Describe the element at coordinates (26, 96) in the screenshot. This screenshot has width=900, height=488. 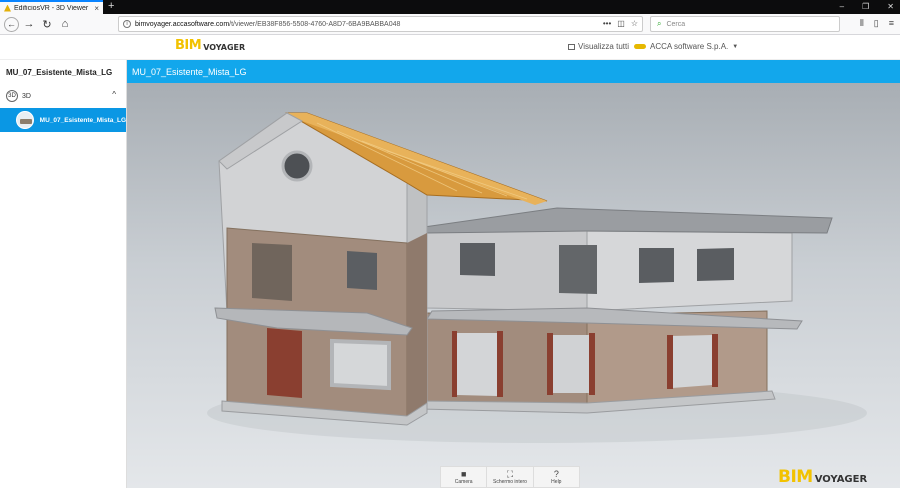
I see `section-3d-label: 3D` at that location.